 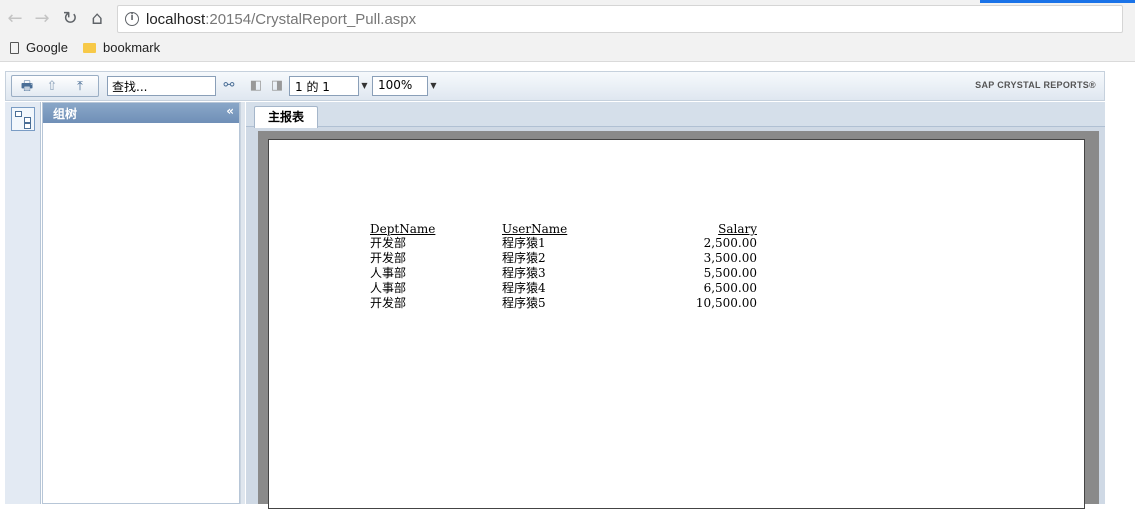 What do you see at coordinates (27, 87) in the screenshot?
I see `print-icon: 🖶` at bounding box center [27, 87].